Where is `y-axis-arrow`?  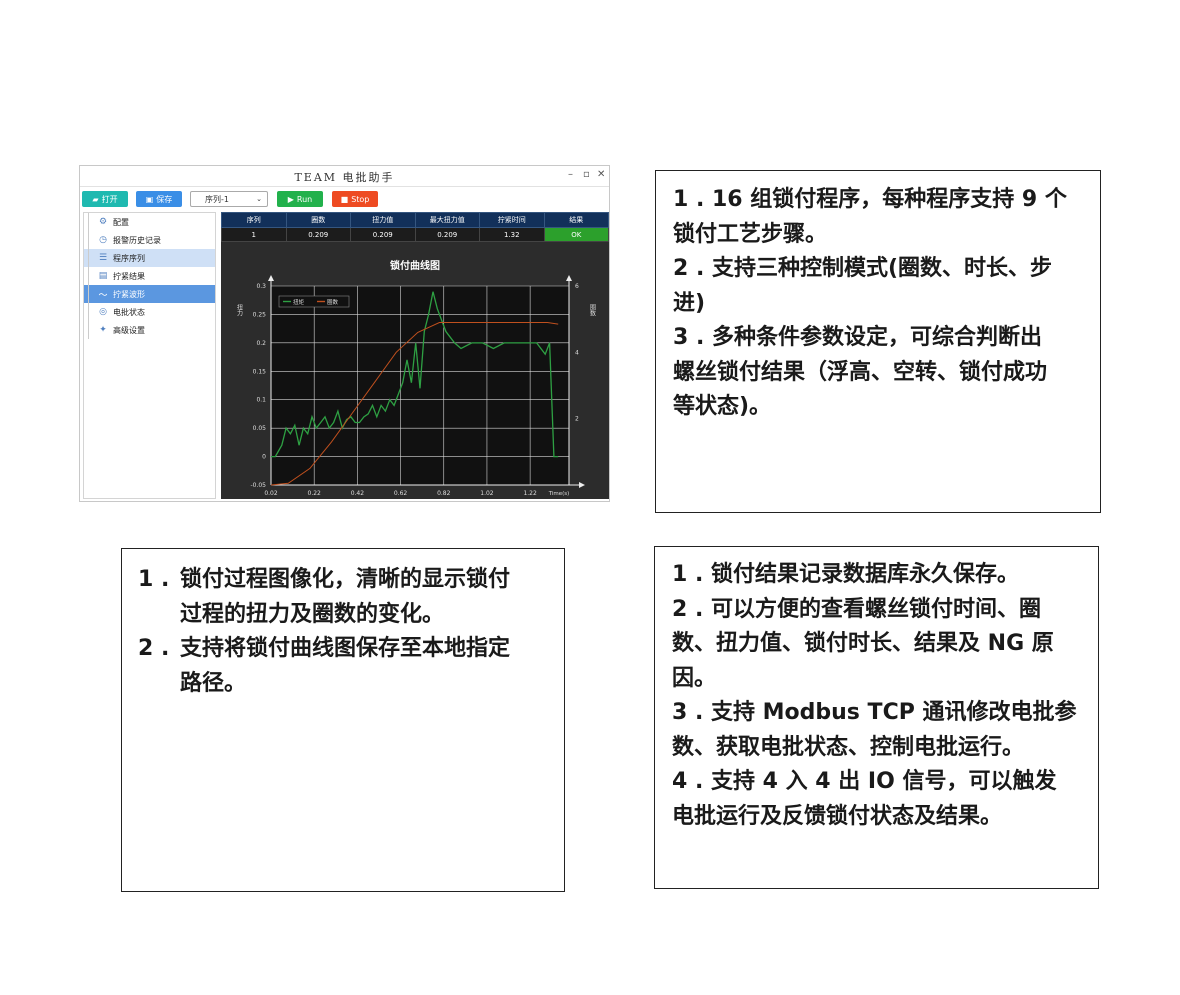
y-axis-arrow is located at coordinates (271, 278).